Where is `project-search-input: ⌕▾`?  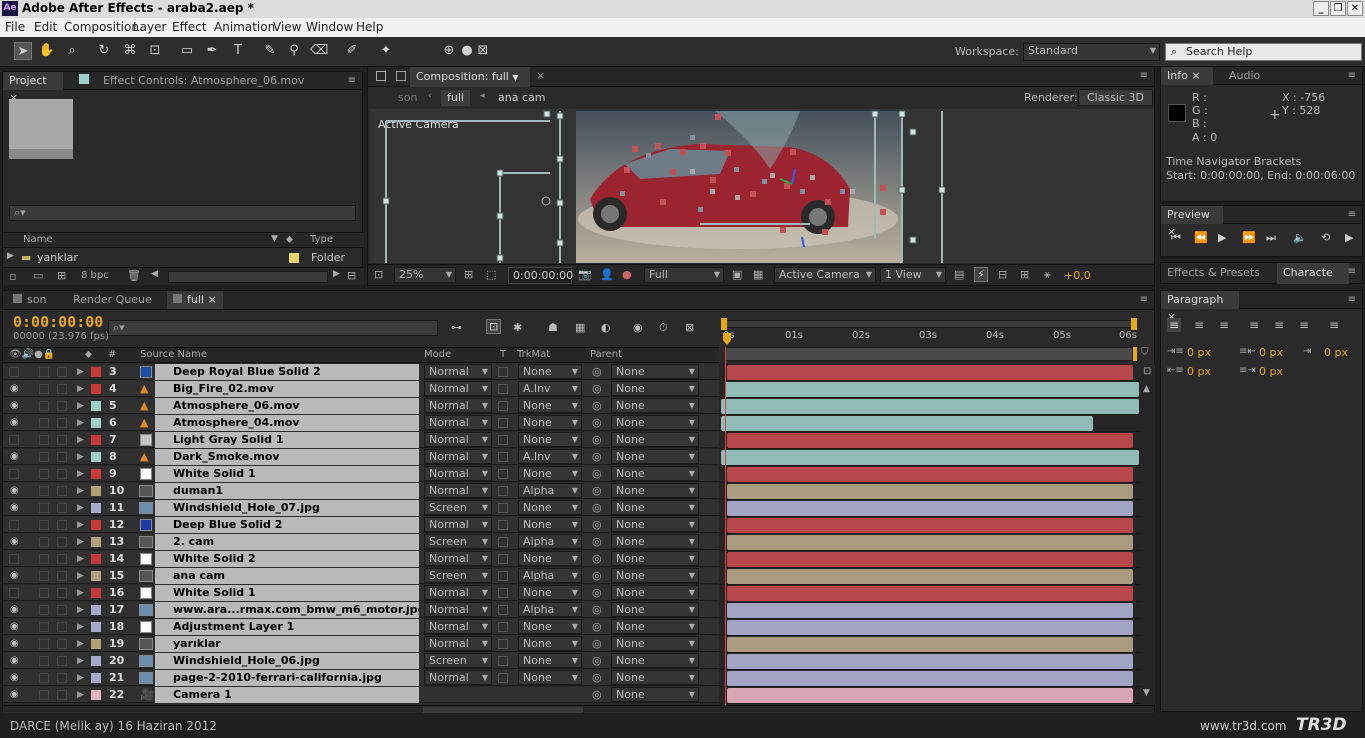
project-search-input: ⌕▾ is located at coordinates (182, 213).